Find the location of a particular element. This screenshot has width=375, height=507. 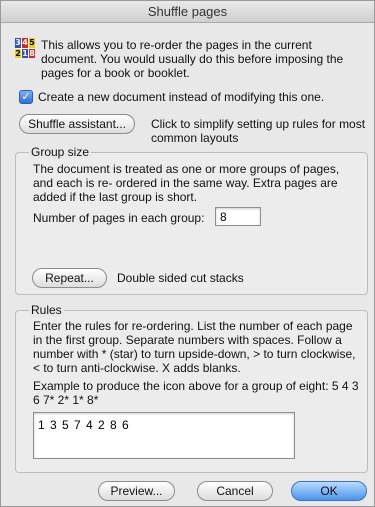

rules-input: 1 3 5 7 4 2 8 6 is located at coordinates (164, 435).